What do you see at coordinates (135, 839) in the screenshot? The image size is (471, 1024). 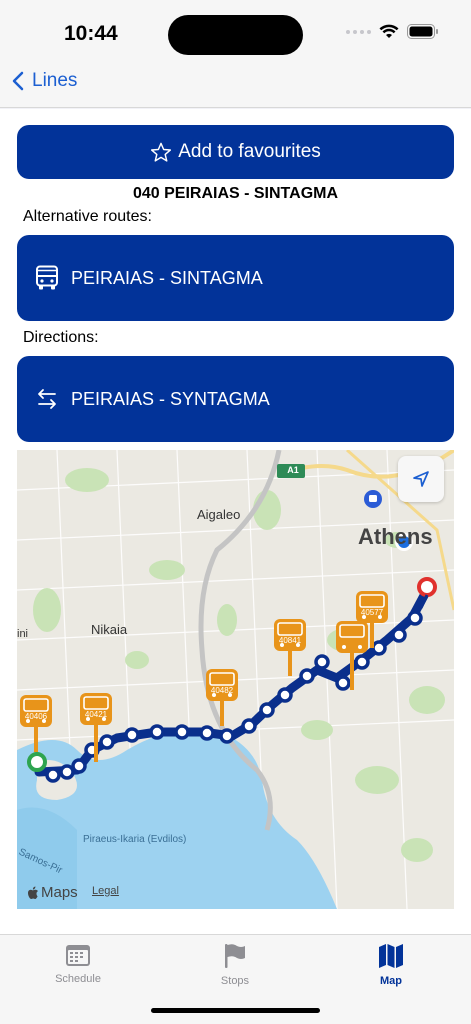 I see `place-label: Piraeus-Ikaria (Evdilos)` at bounding box center [135, 839].